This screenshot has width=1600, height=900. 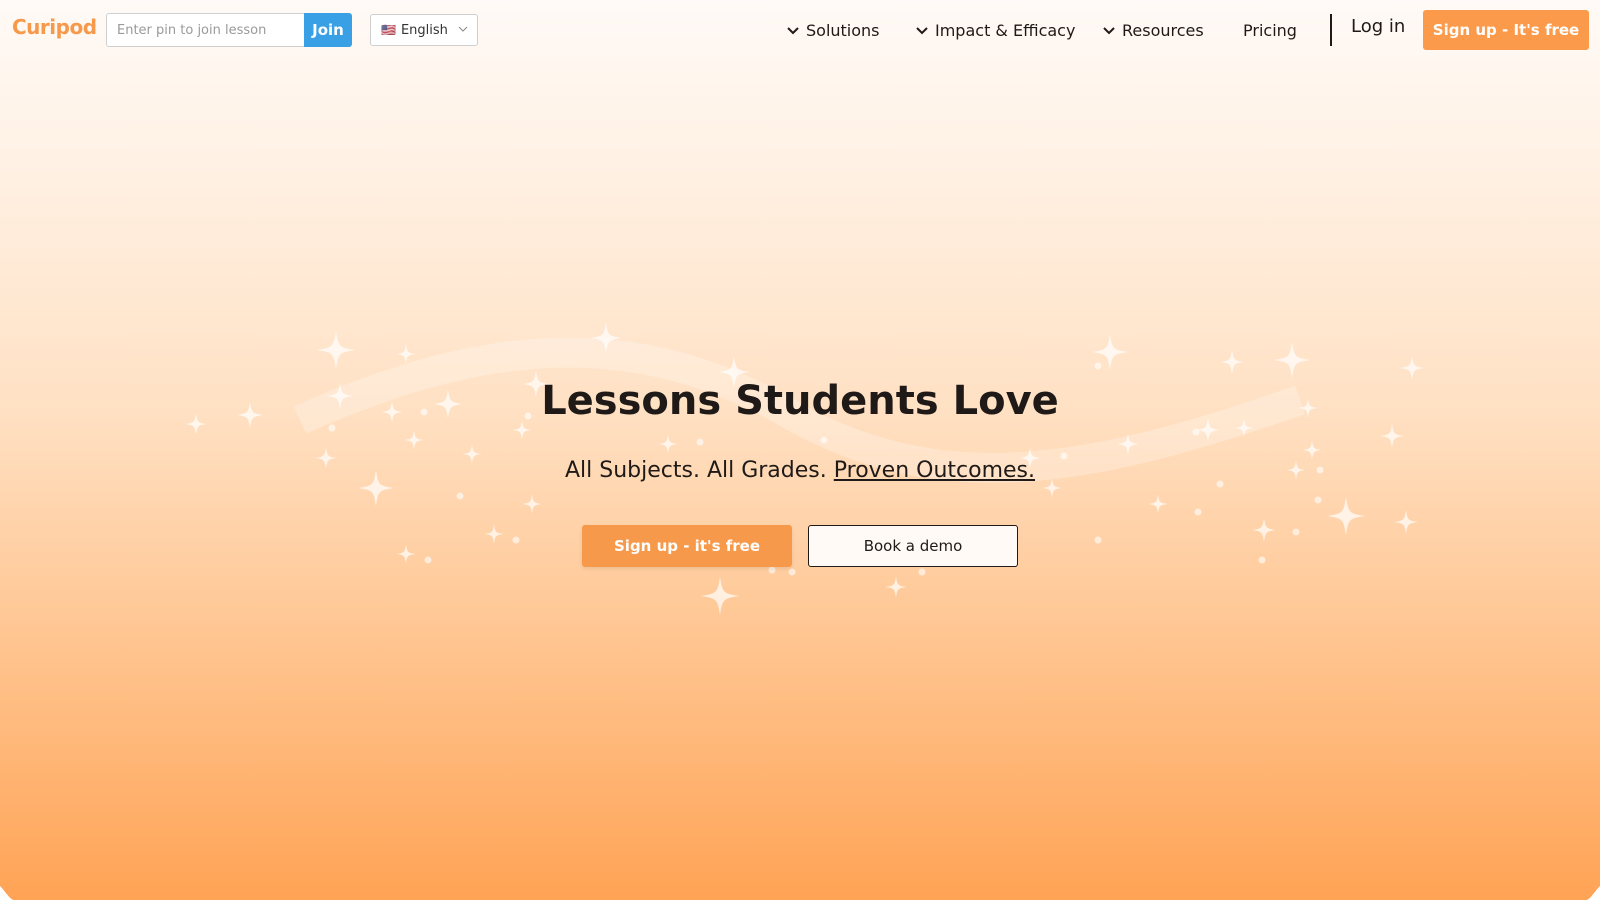 I want to click on nav-resources-label: Resources, so click(x=1163, y=30).